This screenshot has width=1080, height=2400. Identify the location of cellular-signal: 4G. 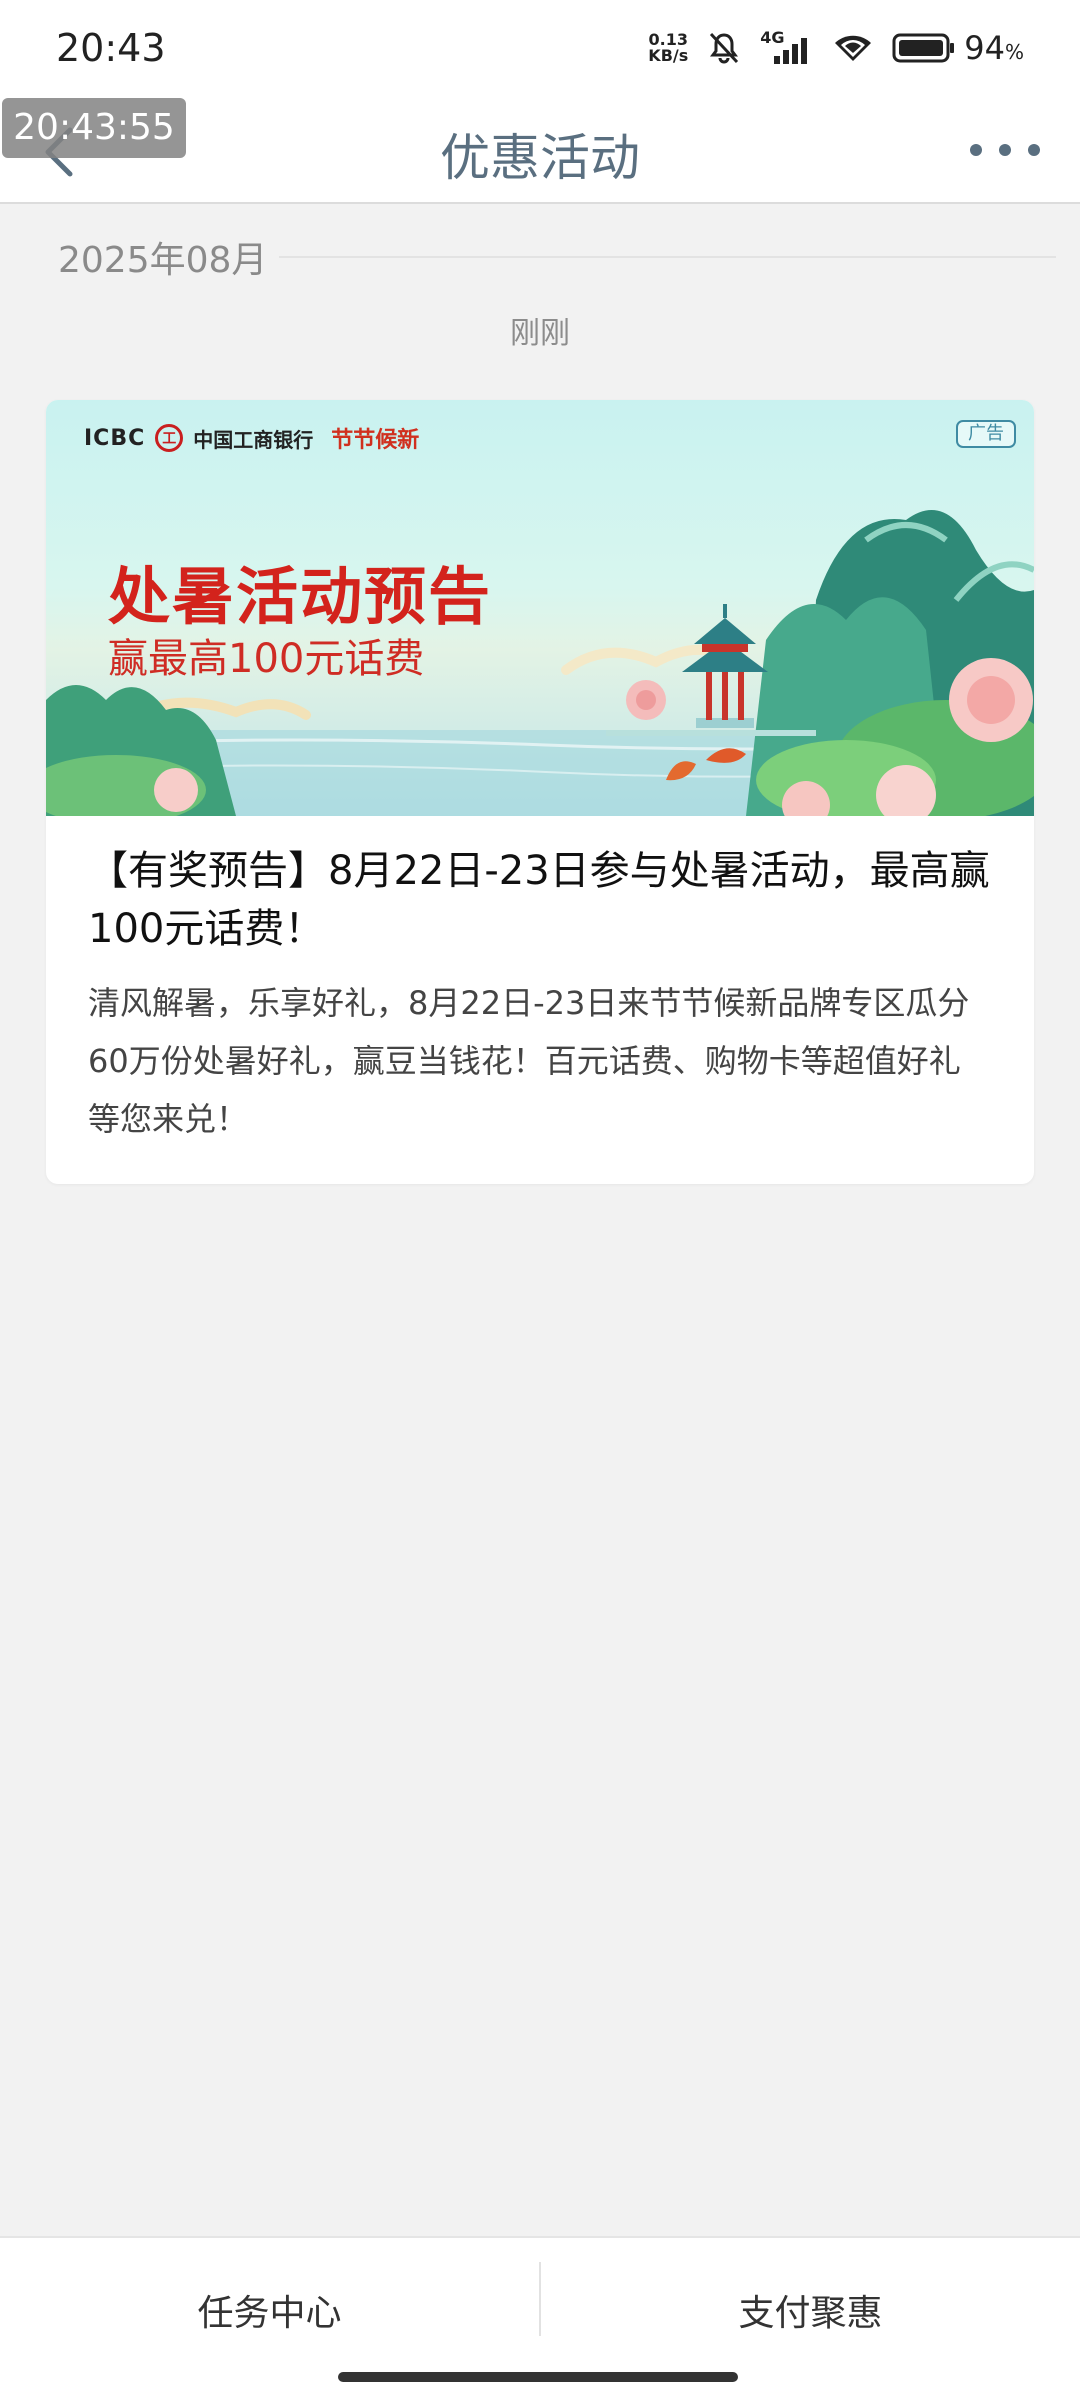
(787, 47).